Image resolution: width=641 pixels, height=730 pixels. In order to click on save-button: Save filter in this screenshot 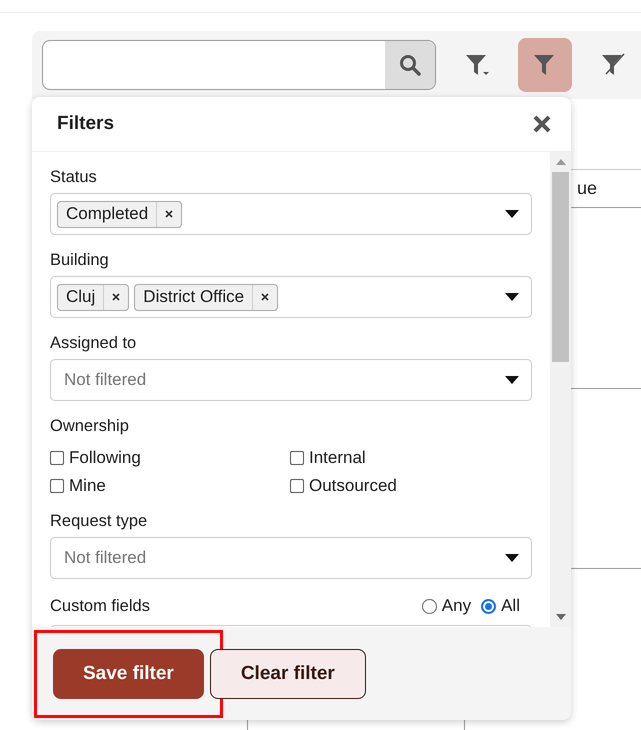, I will do `click(128, 673)`.